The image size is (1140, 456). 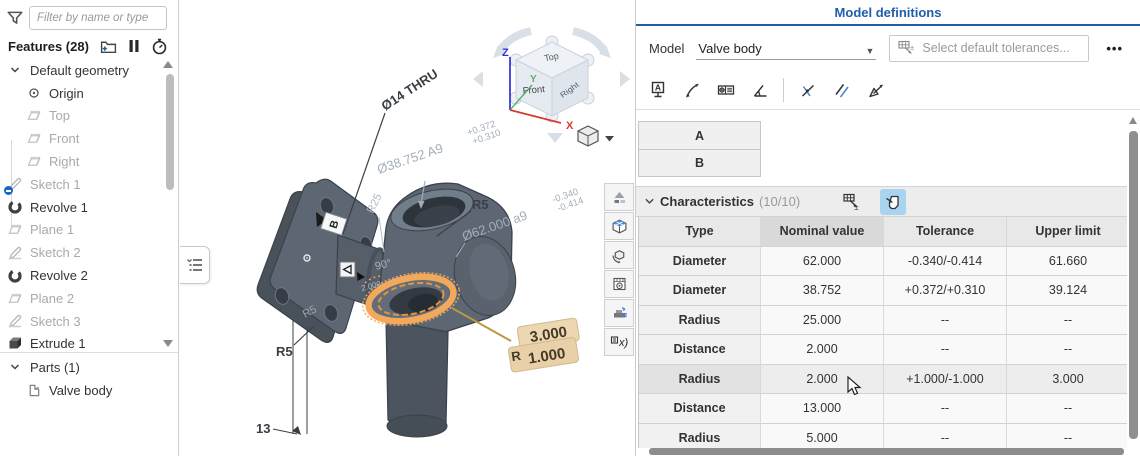 I want to click on rotate-left-arrow-icon, so click(x=478, y=79).